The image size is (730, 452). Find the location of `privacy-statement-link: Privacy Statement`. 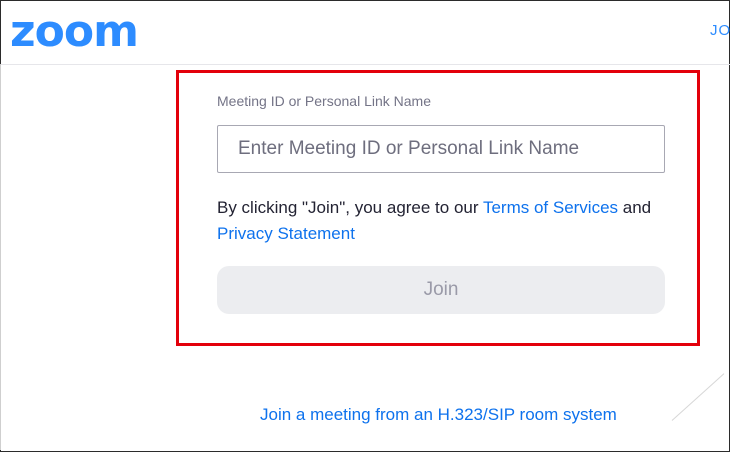

privacy-statement-link: Privacy Statement is located at coordinates (286, 233).